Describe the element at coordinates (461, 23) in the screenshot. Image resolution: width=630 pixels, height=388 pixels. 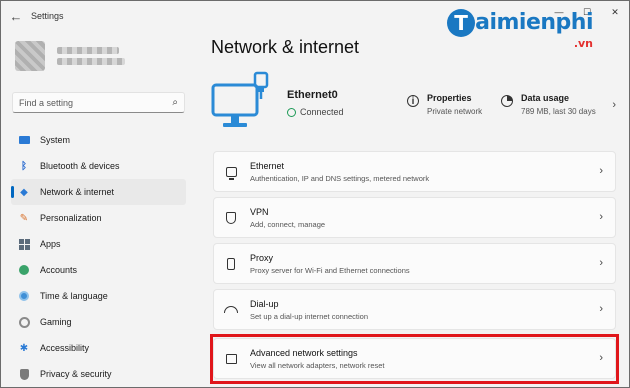
I see `watermark-t-badge: T` at that location.